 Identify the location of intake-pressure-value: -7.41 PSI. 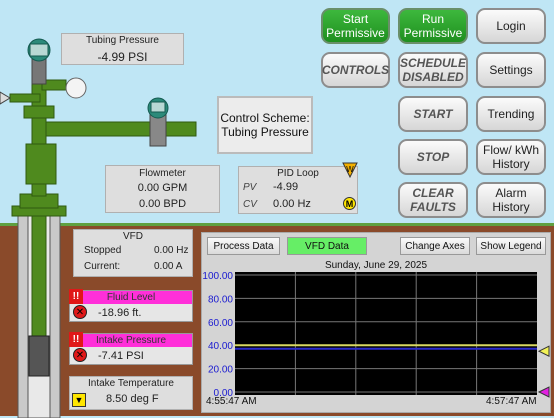
(121, 356).